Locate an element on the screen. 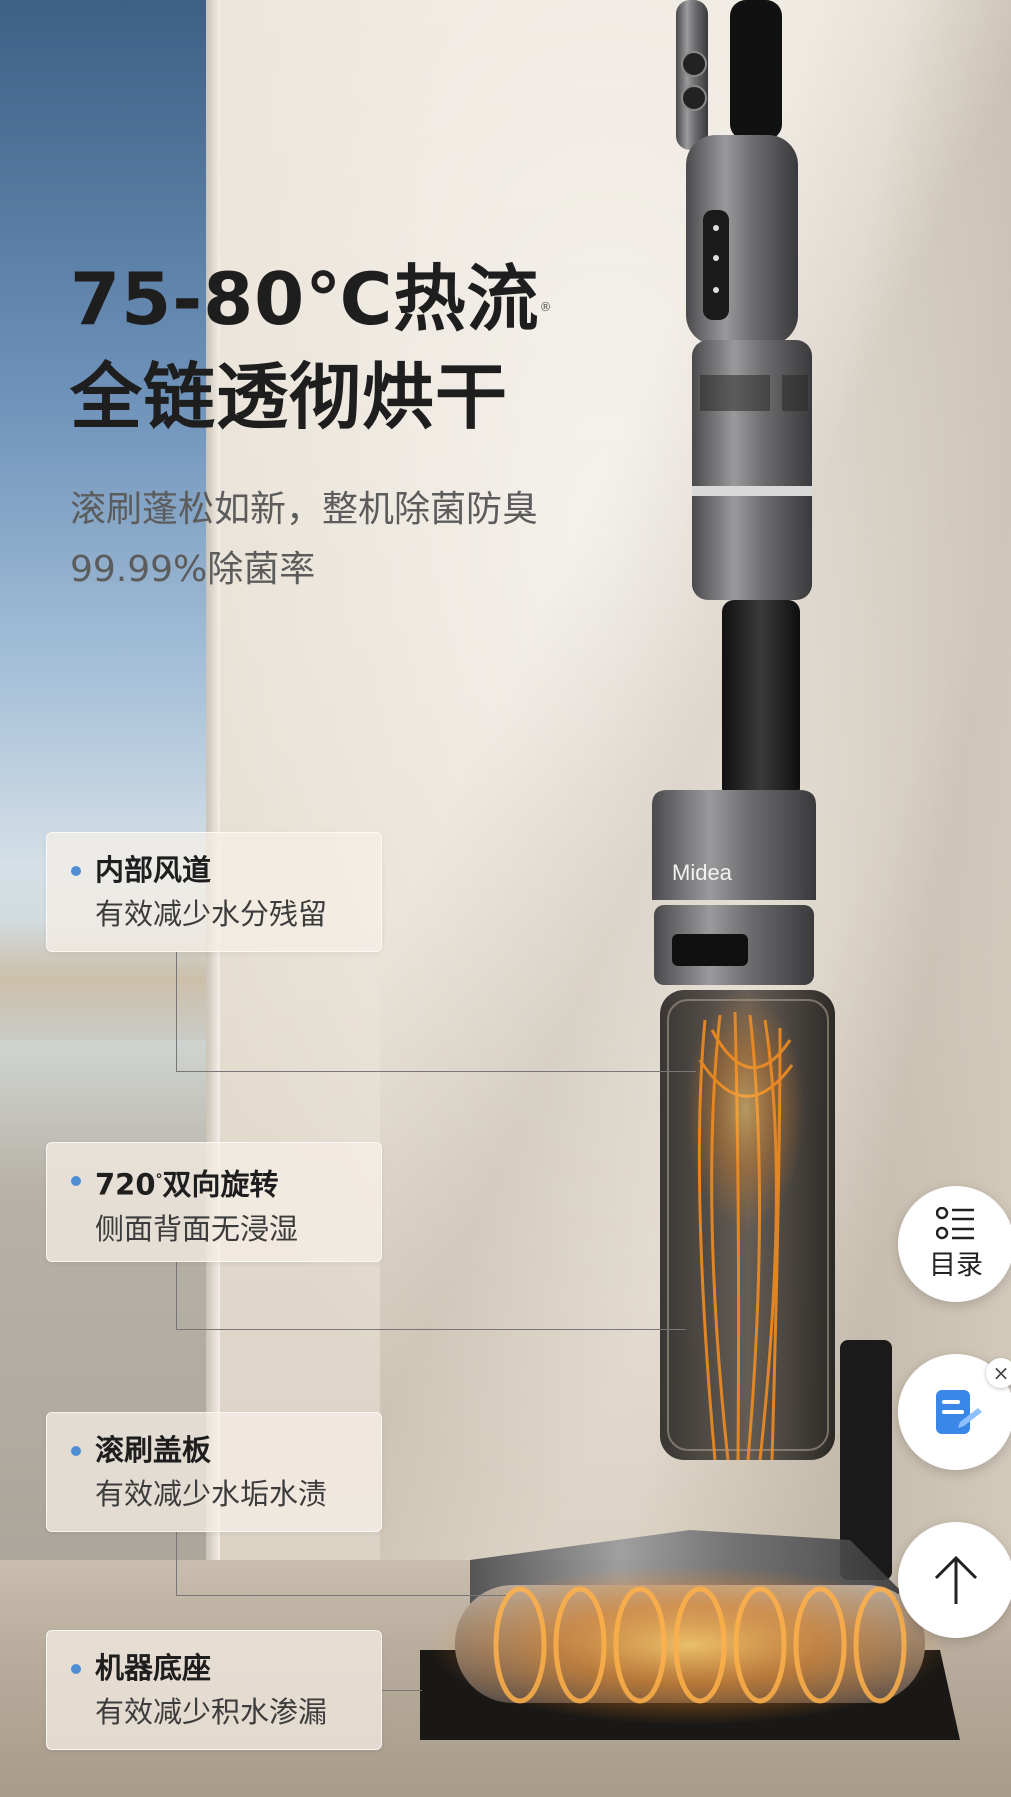  back-to-top-button is located at coordinates (954, 1580).